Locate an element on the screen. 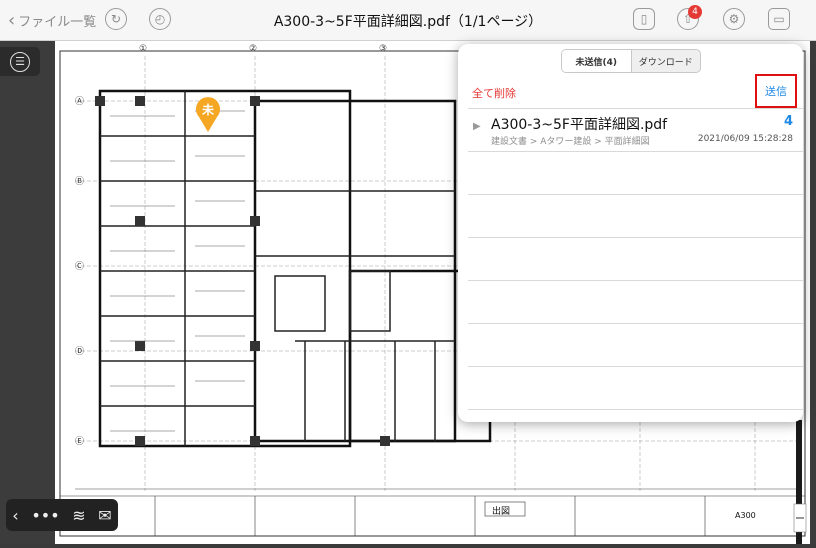 Image resolution: width=816 pixels, height=548 pixels. menu-button: ☰ is located at coordinates (20, 61).